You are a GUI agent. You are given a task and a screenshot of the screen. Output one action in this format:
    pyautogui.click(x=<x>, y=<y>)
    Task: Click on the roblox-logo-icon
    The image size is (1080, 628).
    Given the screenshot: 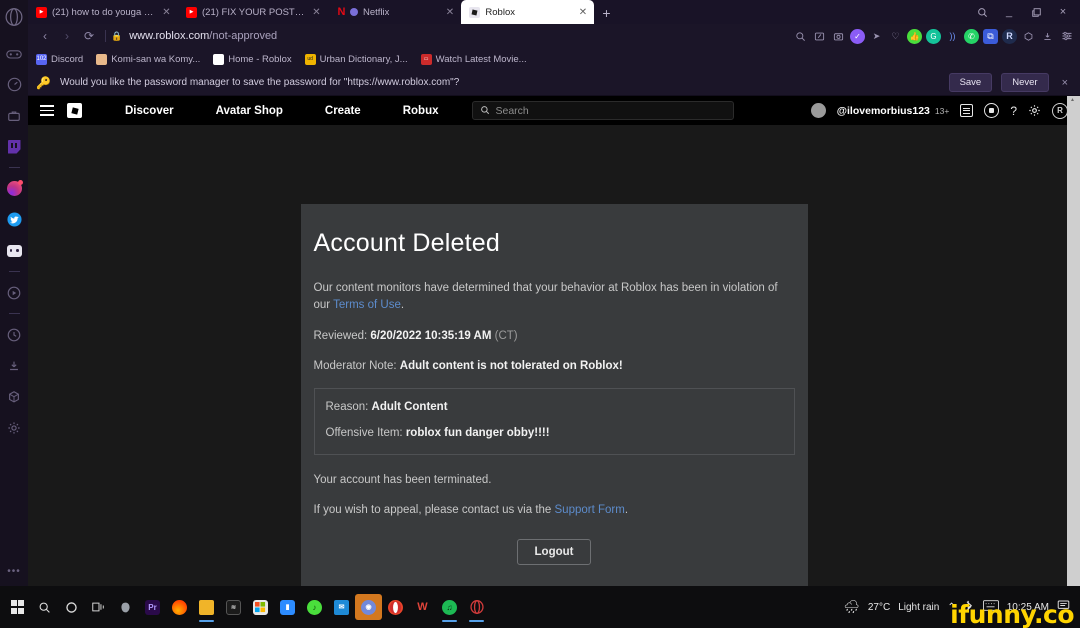 What is the action you would take?
    pyautogui.click(x=74, y=110)
    